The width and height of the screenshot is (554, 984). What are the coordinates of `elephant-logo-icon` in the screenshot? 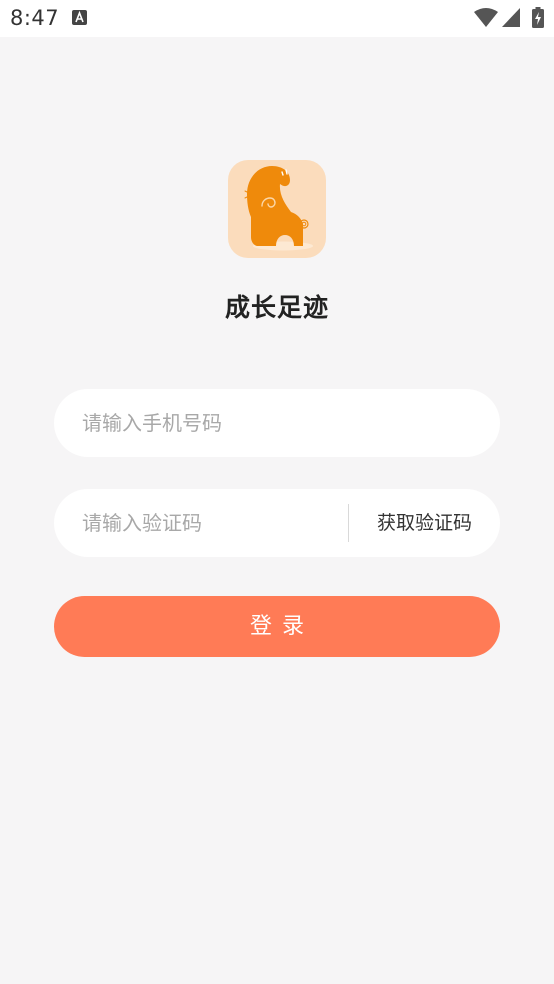 It's located at (277, 209).